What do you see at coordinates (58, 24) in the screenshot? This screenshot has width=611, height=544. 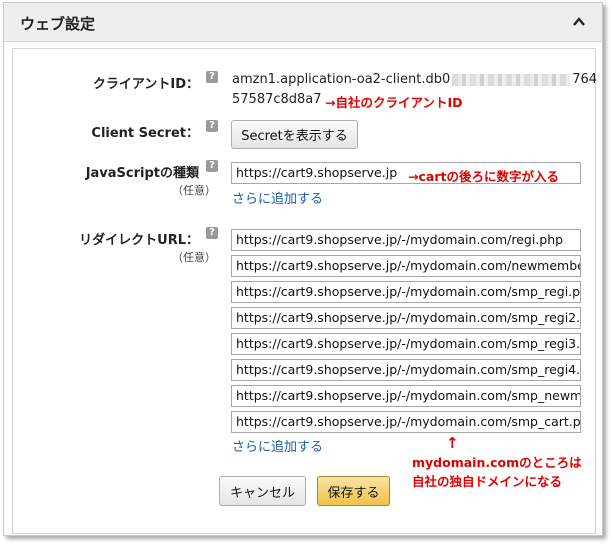 I see `panel-title: ウェブ設定` at bounding box center [58, 24].